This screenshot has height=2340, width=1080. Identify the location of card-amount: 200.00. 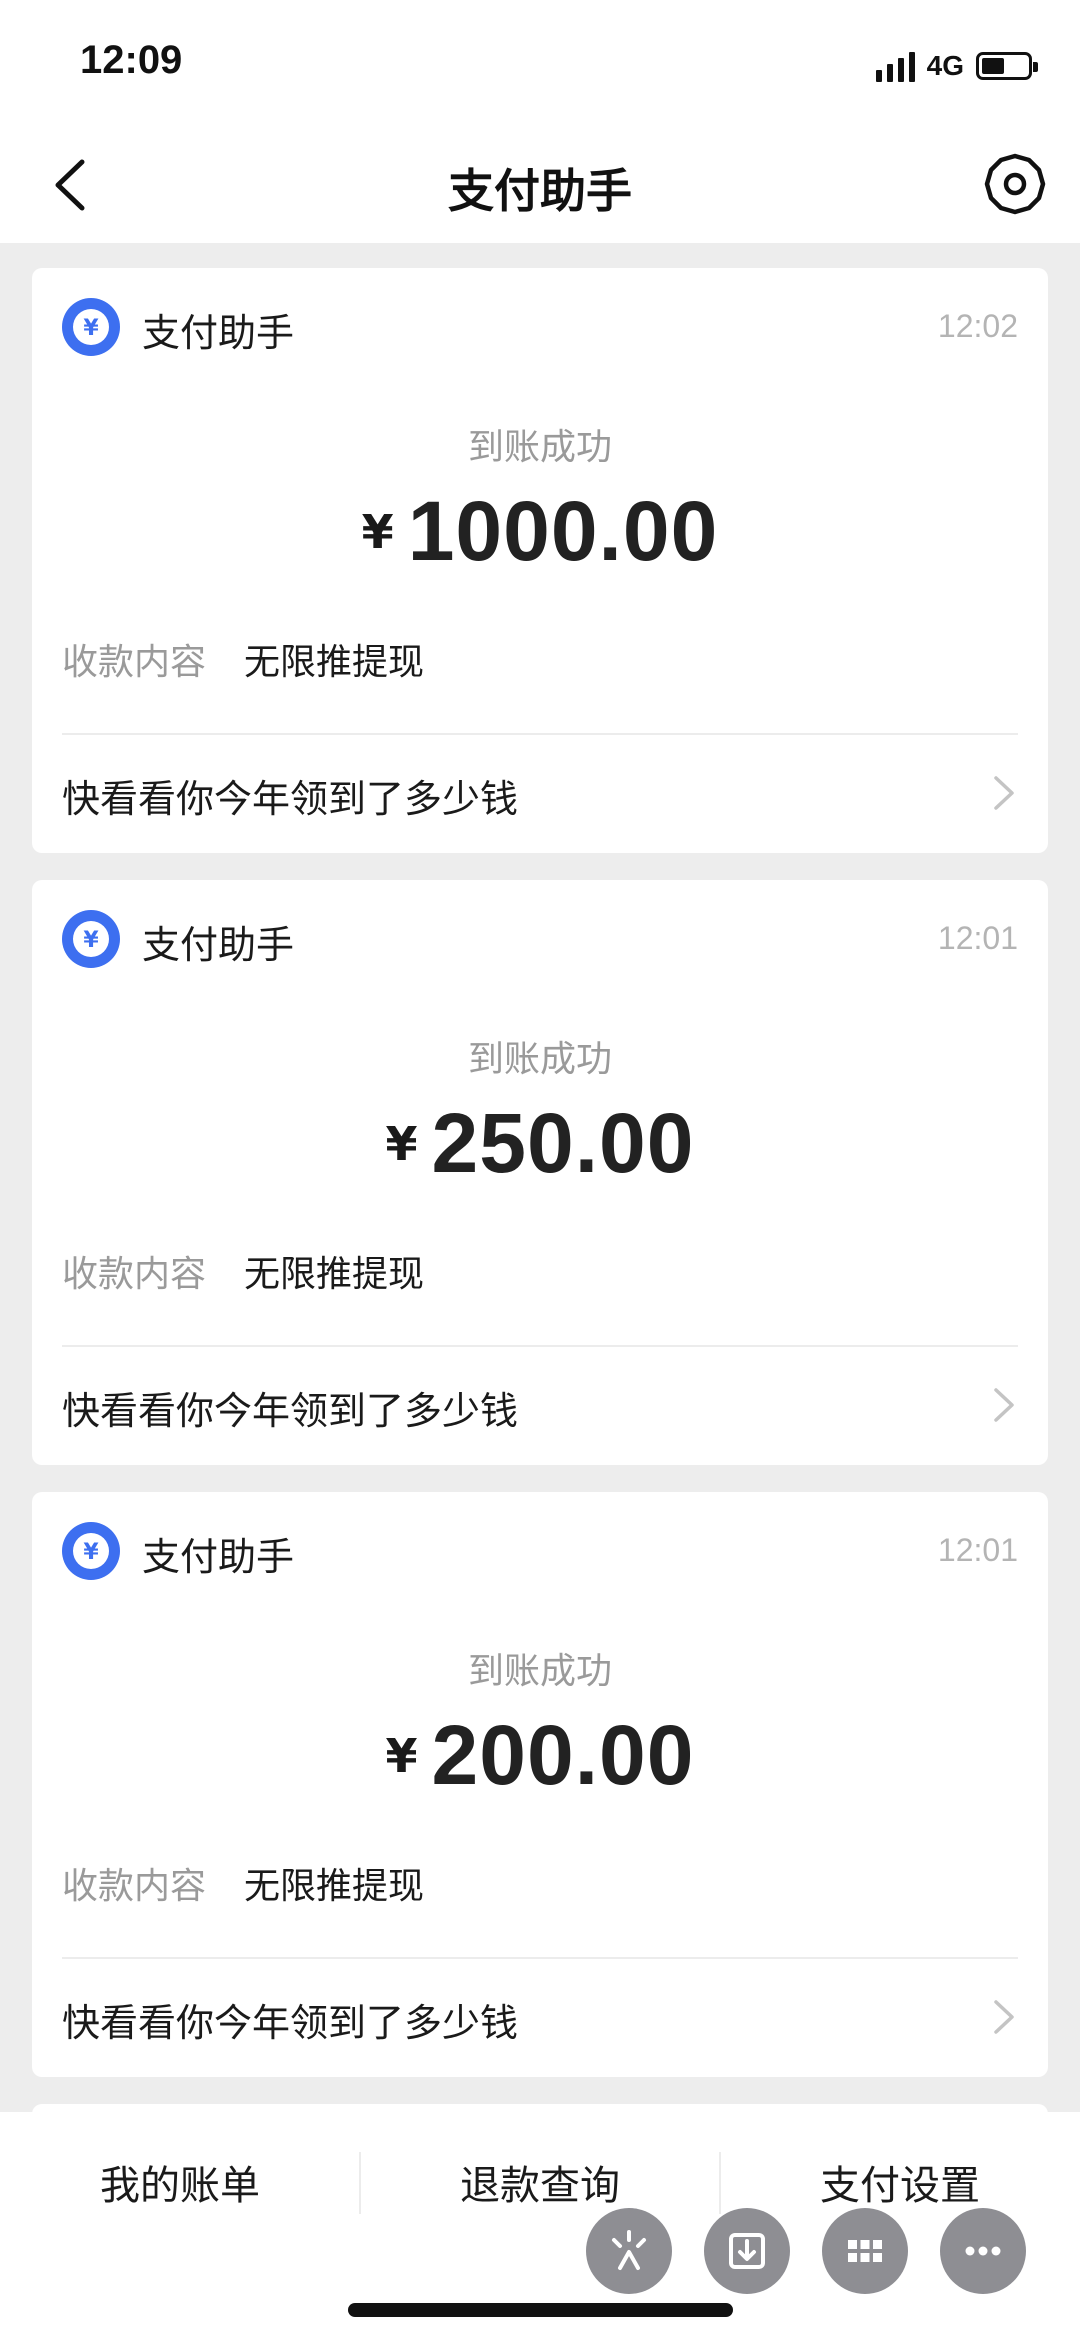
(563, 1755).